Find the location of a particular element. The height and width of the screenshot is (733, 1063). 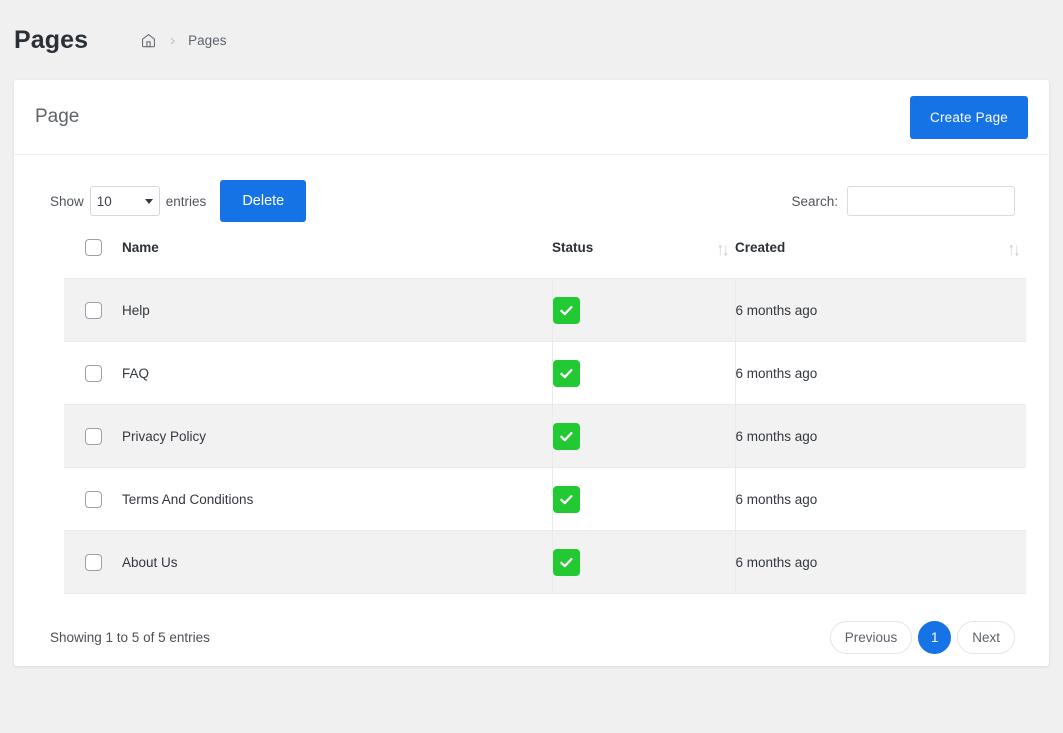

table-row: Terms And Conditions 6 months ago is located at coordinates (545, 499).